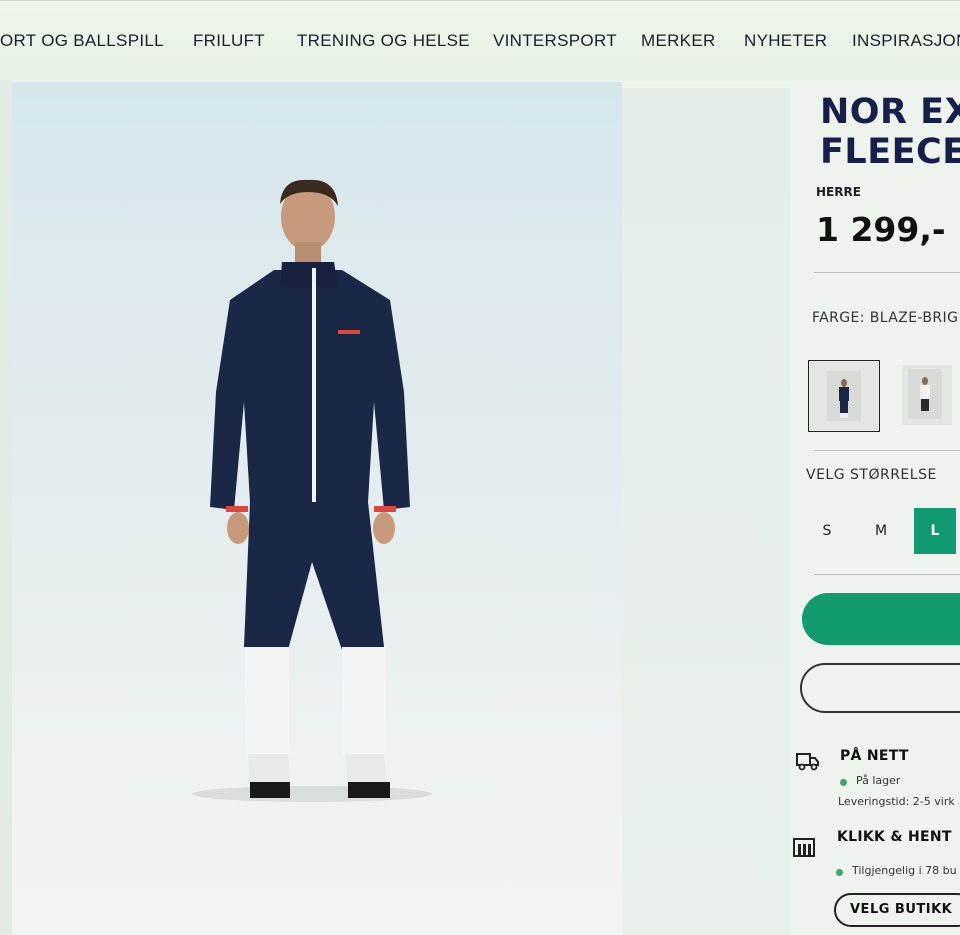 This screenshot has width=960, height=935. Describe the element at coordinates (874, 756) in the screenshot. I see `online-delivery-title: PÅ NETT` at that location.